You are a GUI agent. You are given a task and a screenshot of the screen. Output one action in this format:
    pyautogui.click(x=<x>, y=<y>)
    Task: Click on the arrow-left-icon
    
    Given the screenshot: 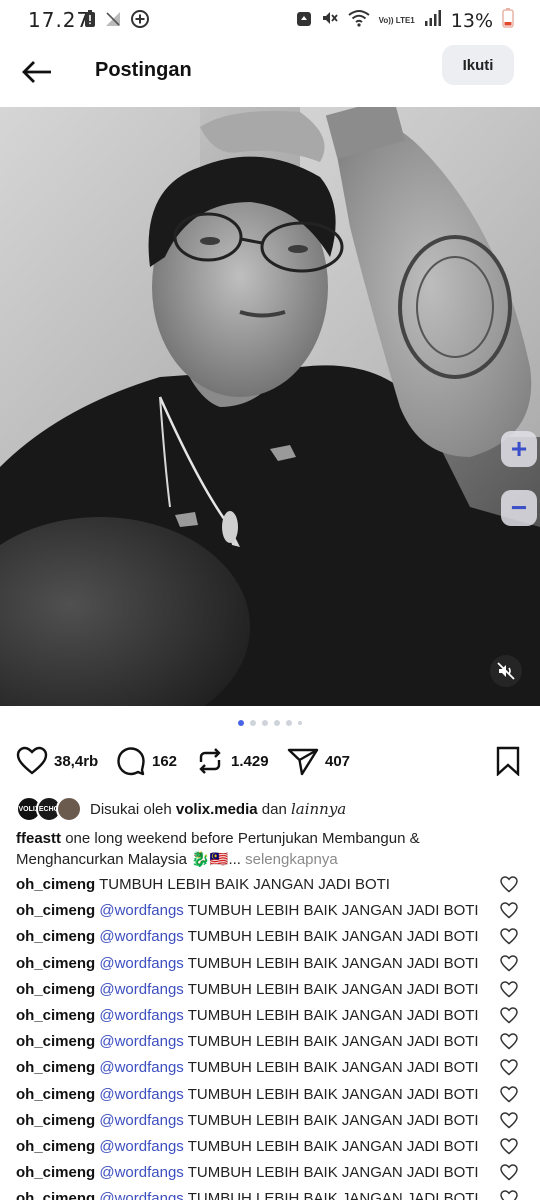 What is the action you would take?
    pyautogui.click(x=36, y=72)
    